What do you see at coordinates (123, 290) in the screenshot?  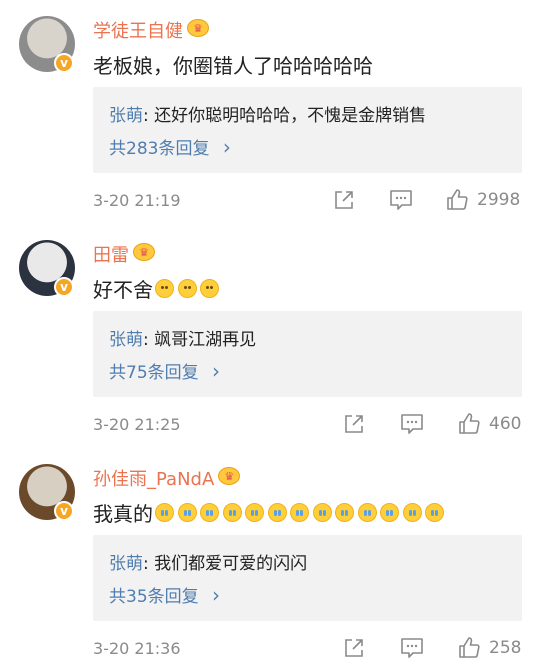 I see `comment-text-body: 好不舍` at bounding box center [123, 290].